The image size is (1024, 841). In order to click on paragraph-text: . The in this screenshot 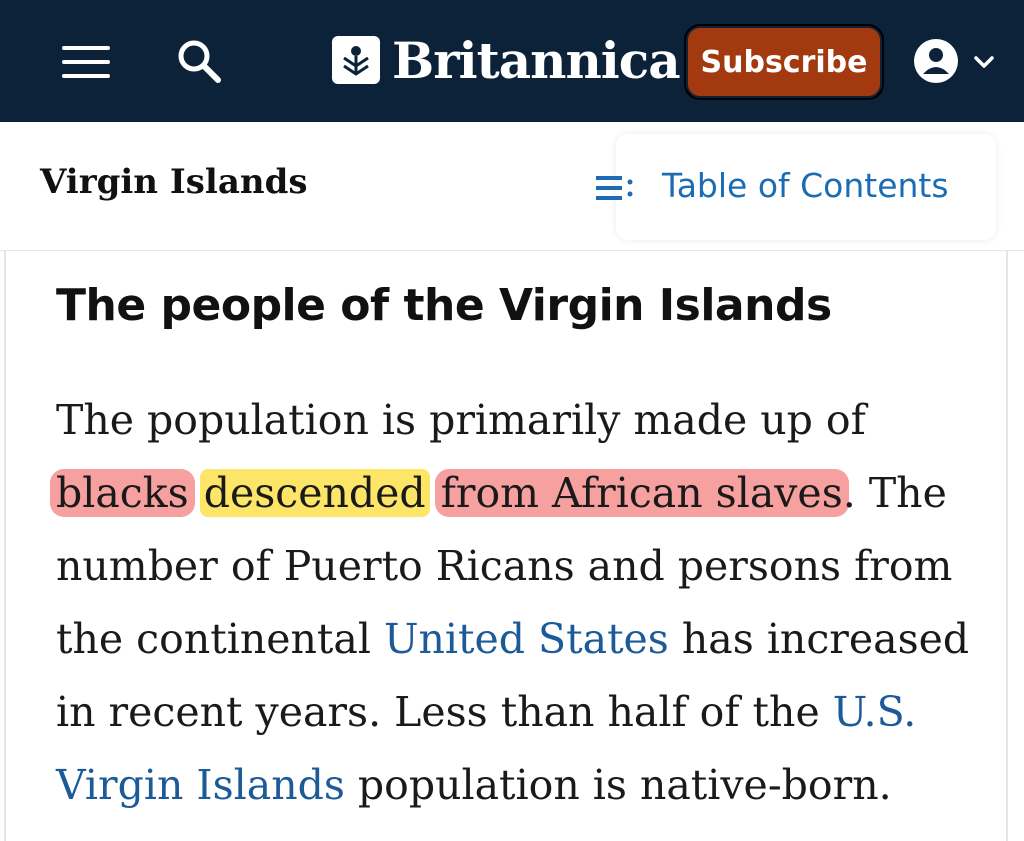, I will do `click(894, 493)`.